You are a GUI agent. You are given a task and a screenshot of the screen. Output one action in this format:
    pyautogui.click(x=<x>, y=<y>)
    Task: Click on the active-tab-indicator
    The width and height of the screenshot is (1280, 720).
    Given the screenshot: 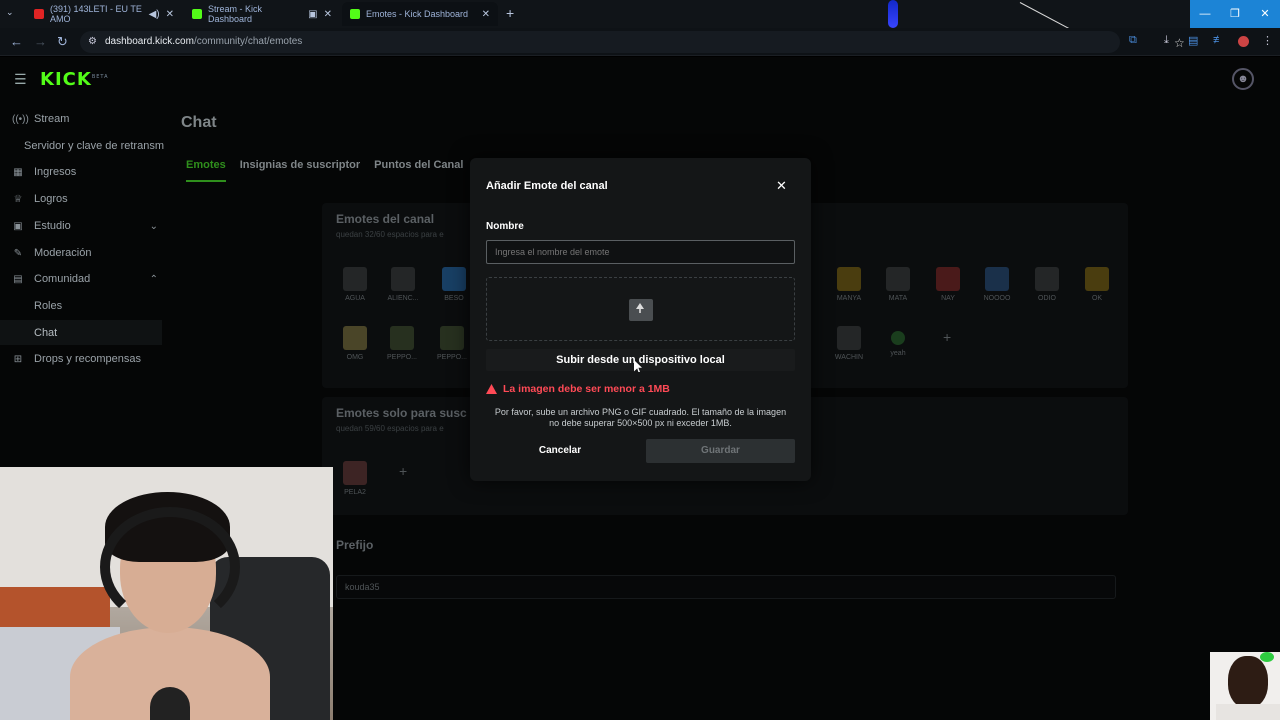 What is the action you would take?
    pyautogui.click(x=206, y=181)
    